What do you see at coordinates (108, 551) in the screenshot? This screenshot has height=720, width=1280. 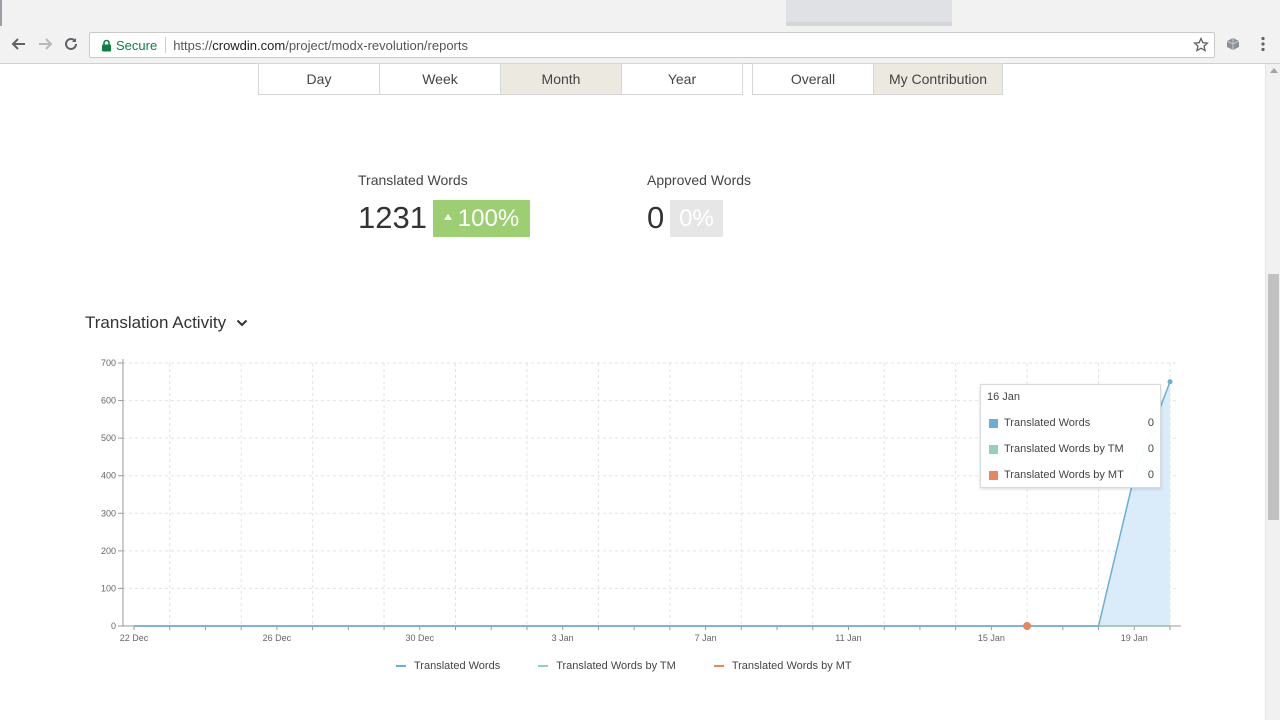 I see `y-tick-label: 200` at bounding box center [108, 551].